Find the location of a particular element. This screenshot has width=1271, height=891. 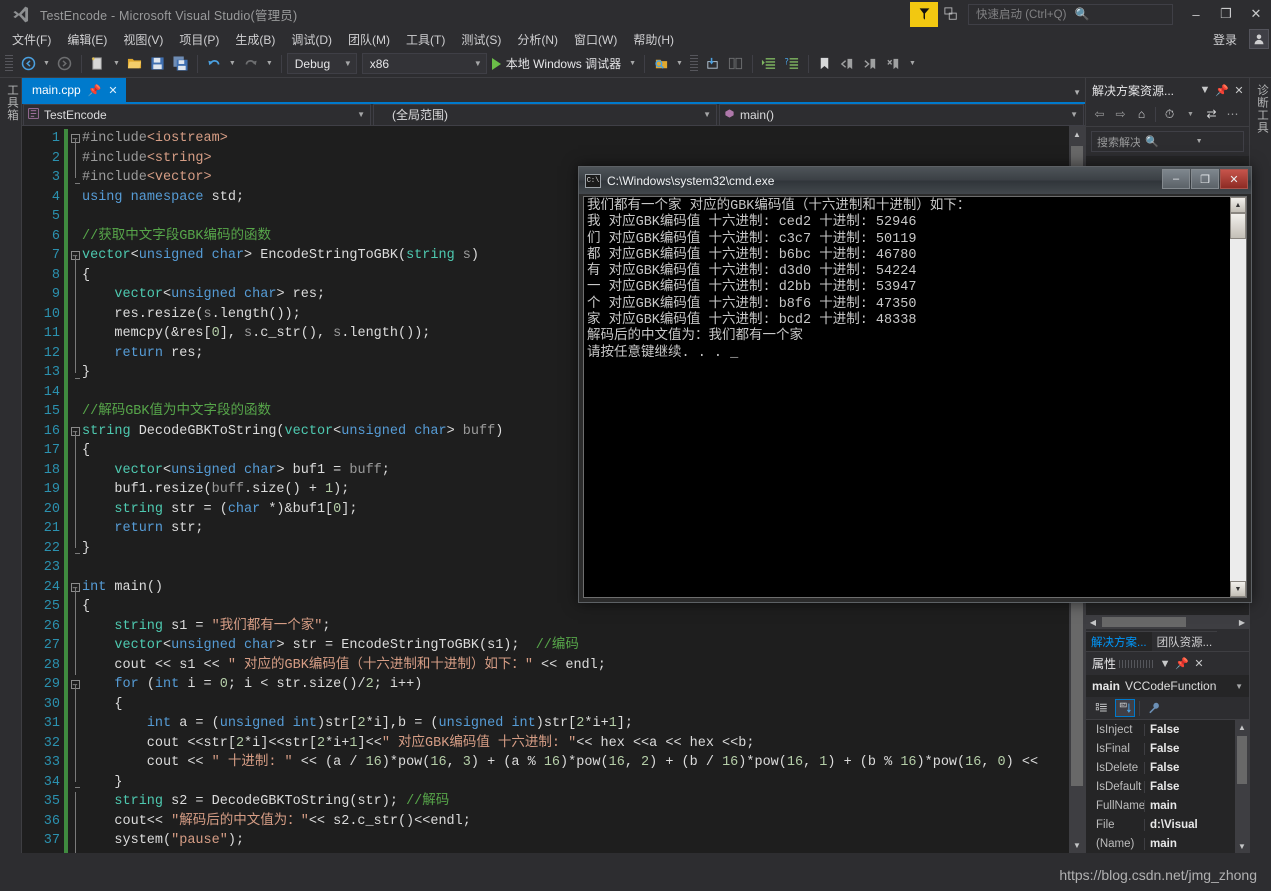

navigate-back-icon is located at coordinates (28, 64).